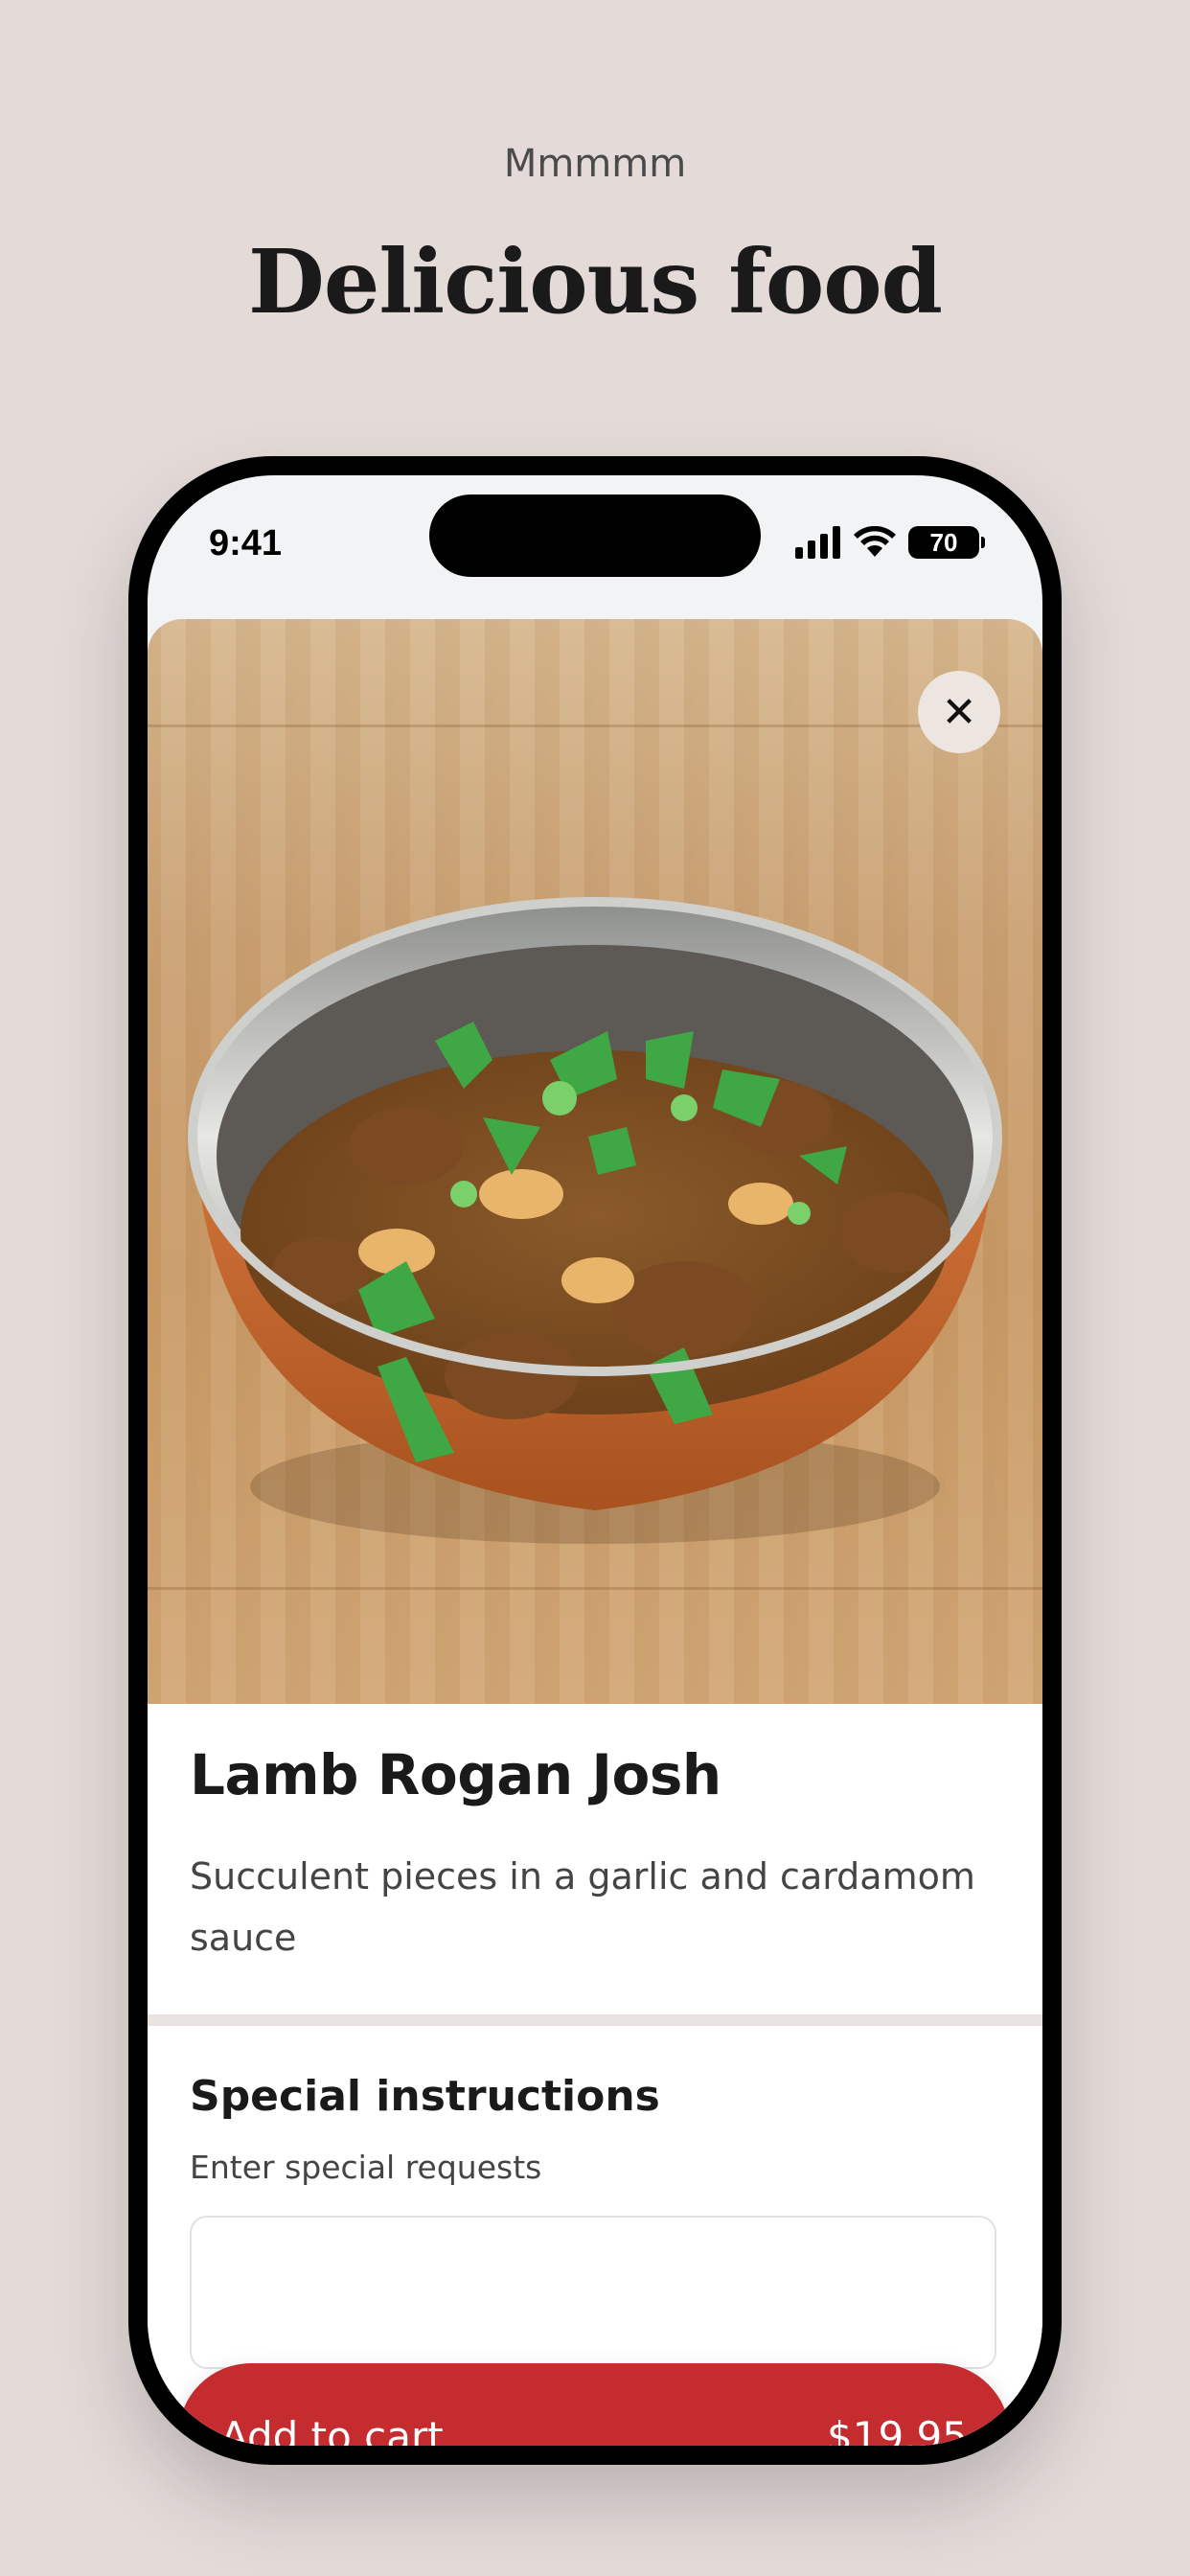 The height and width of the screenshot is (2576, 1190). I want to click on section-divider, so click(595, 2020).